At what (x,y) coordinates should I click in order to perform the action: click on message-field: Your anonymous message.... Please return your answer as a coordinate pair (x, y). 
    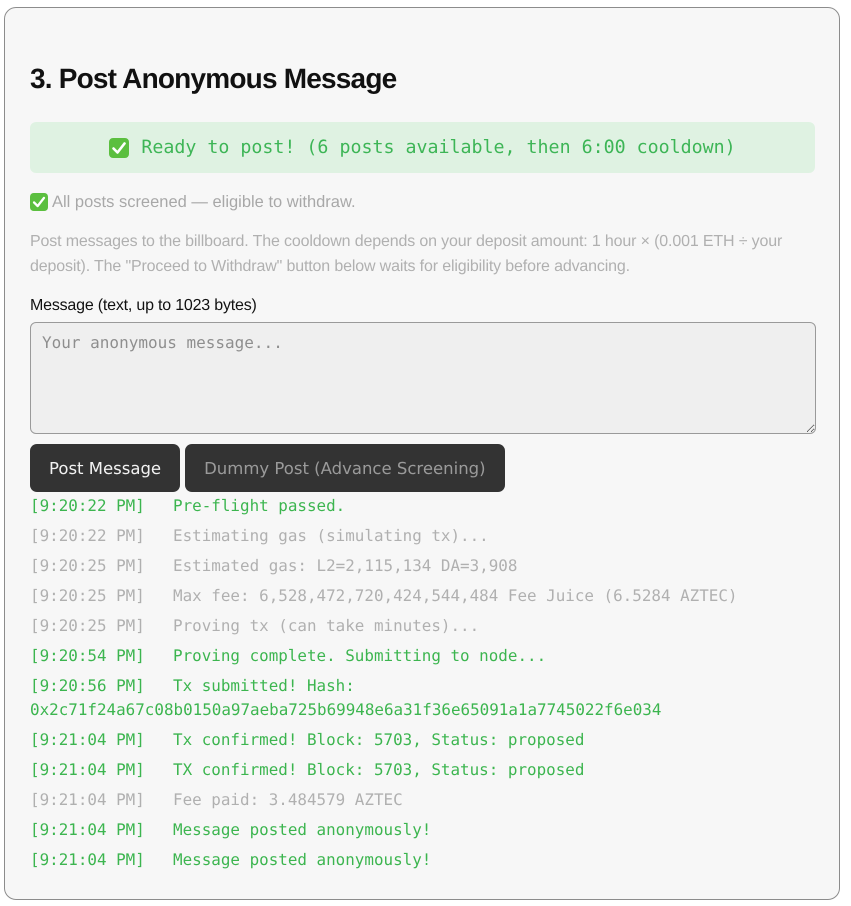
    Looking at the image, I should click on (423, 378).